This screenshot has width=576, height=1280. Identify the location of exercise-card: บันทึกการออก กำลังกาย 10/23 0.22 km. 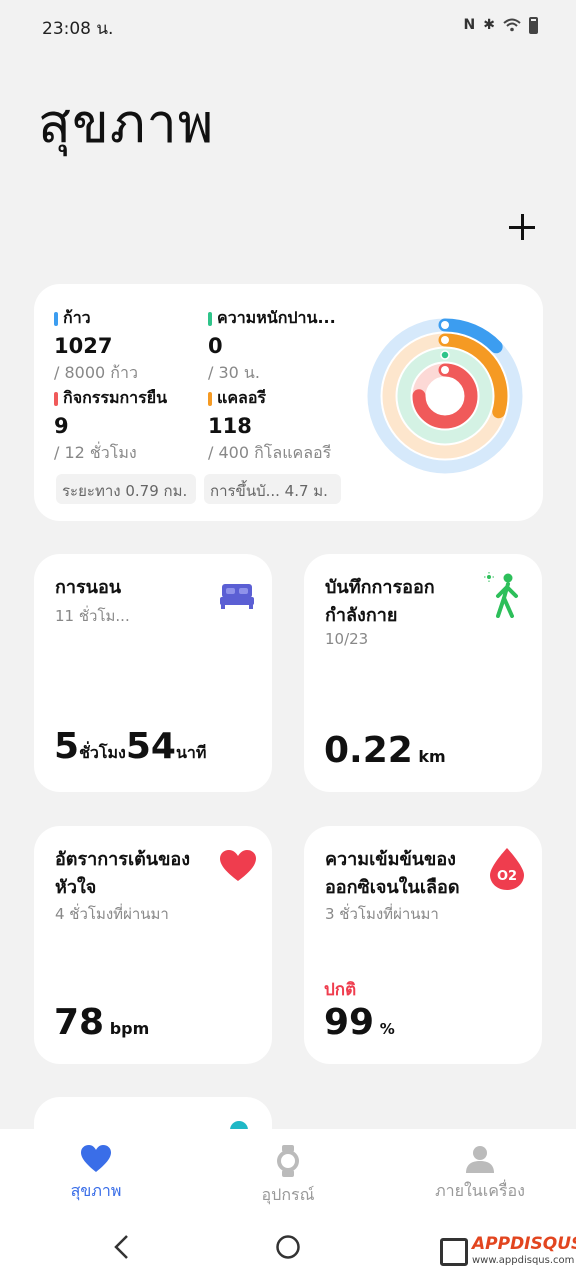
(423, 673).